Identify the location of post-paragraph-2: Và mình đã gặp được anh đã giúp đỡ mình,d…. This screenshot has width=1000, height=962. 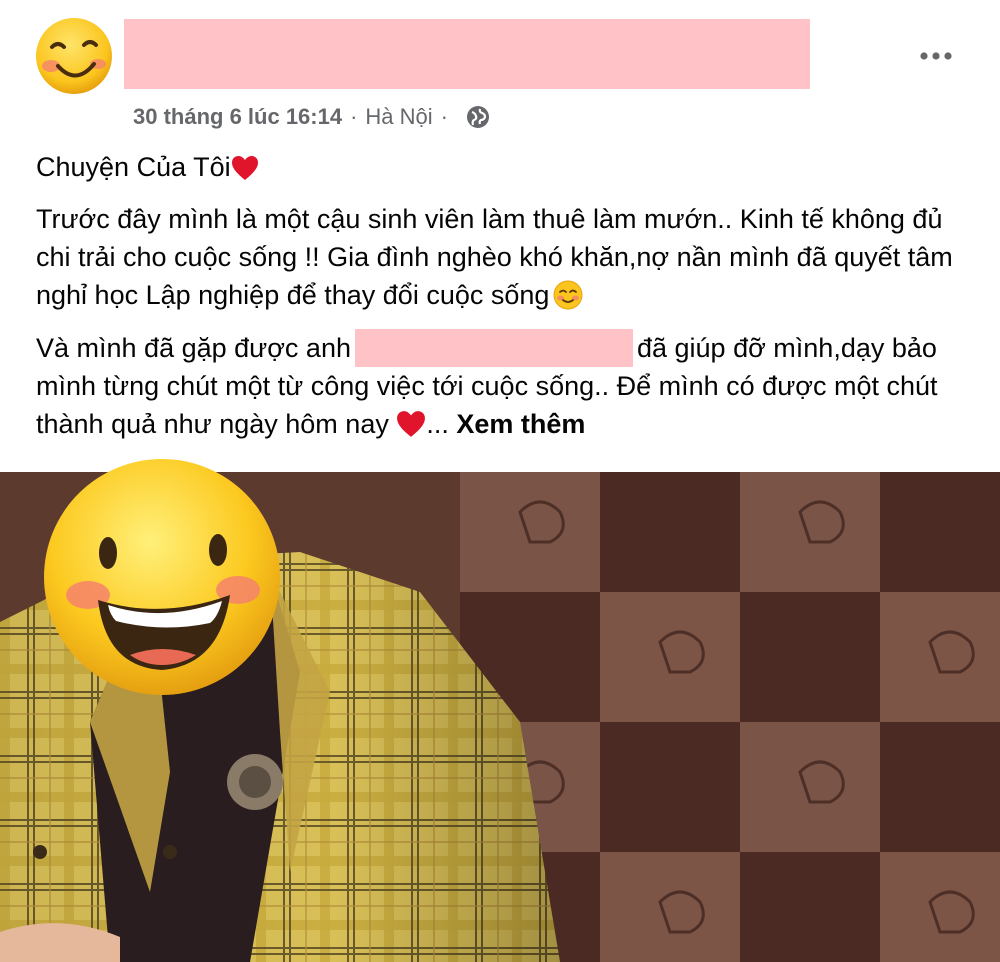
(506, 388).